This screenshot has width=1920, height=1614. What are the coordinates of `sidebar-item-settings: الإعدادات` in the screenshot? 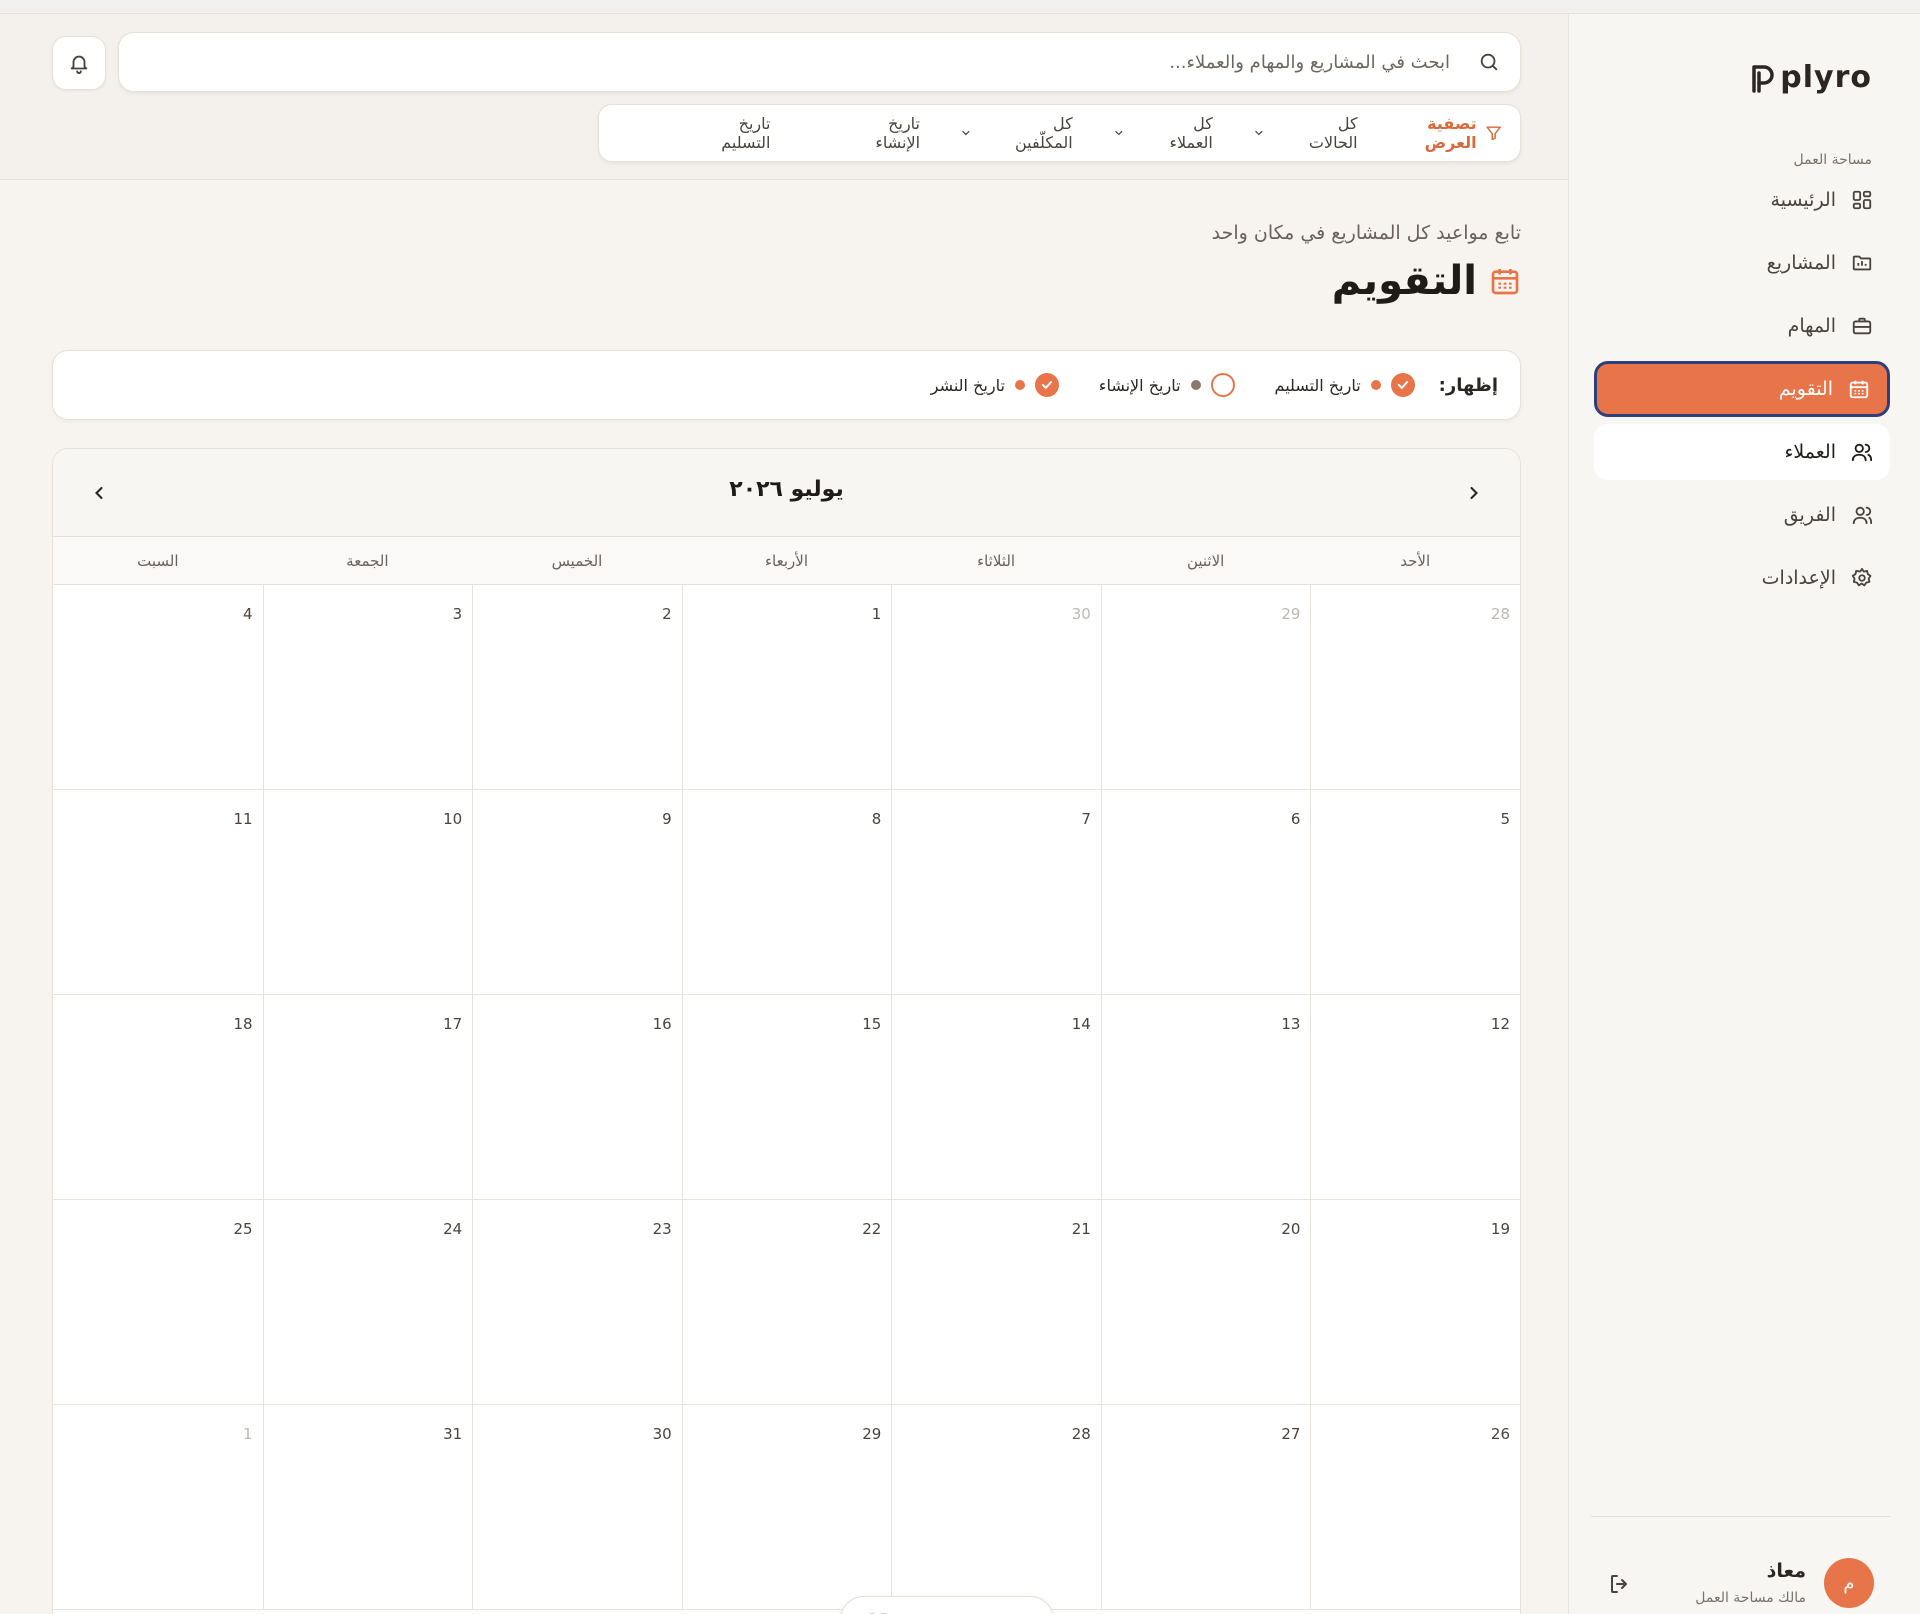 It's located at (1742, 578).